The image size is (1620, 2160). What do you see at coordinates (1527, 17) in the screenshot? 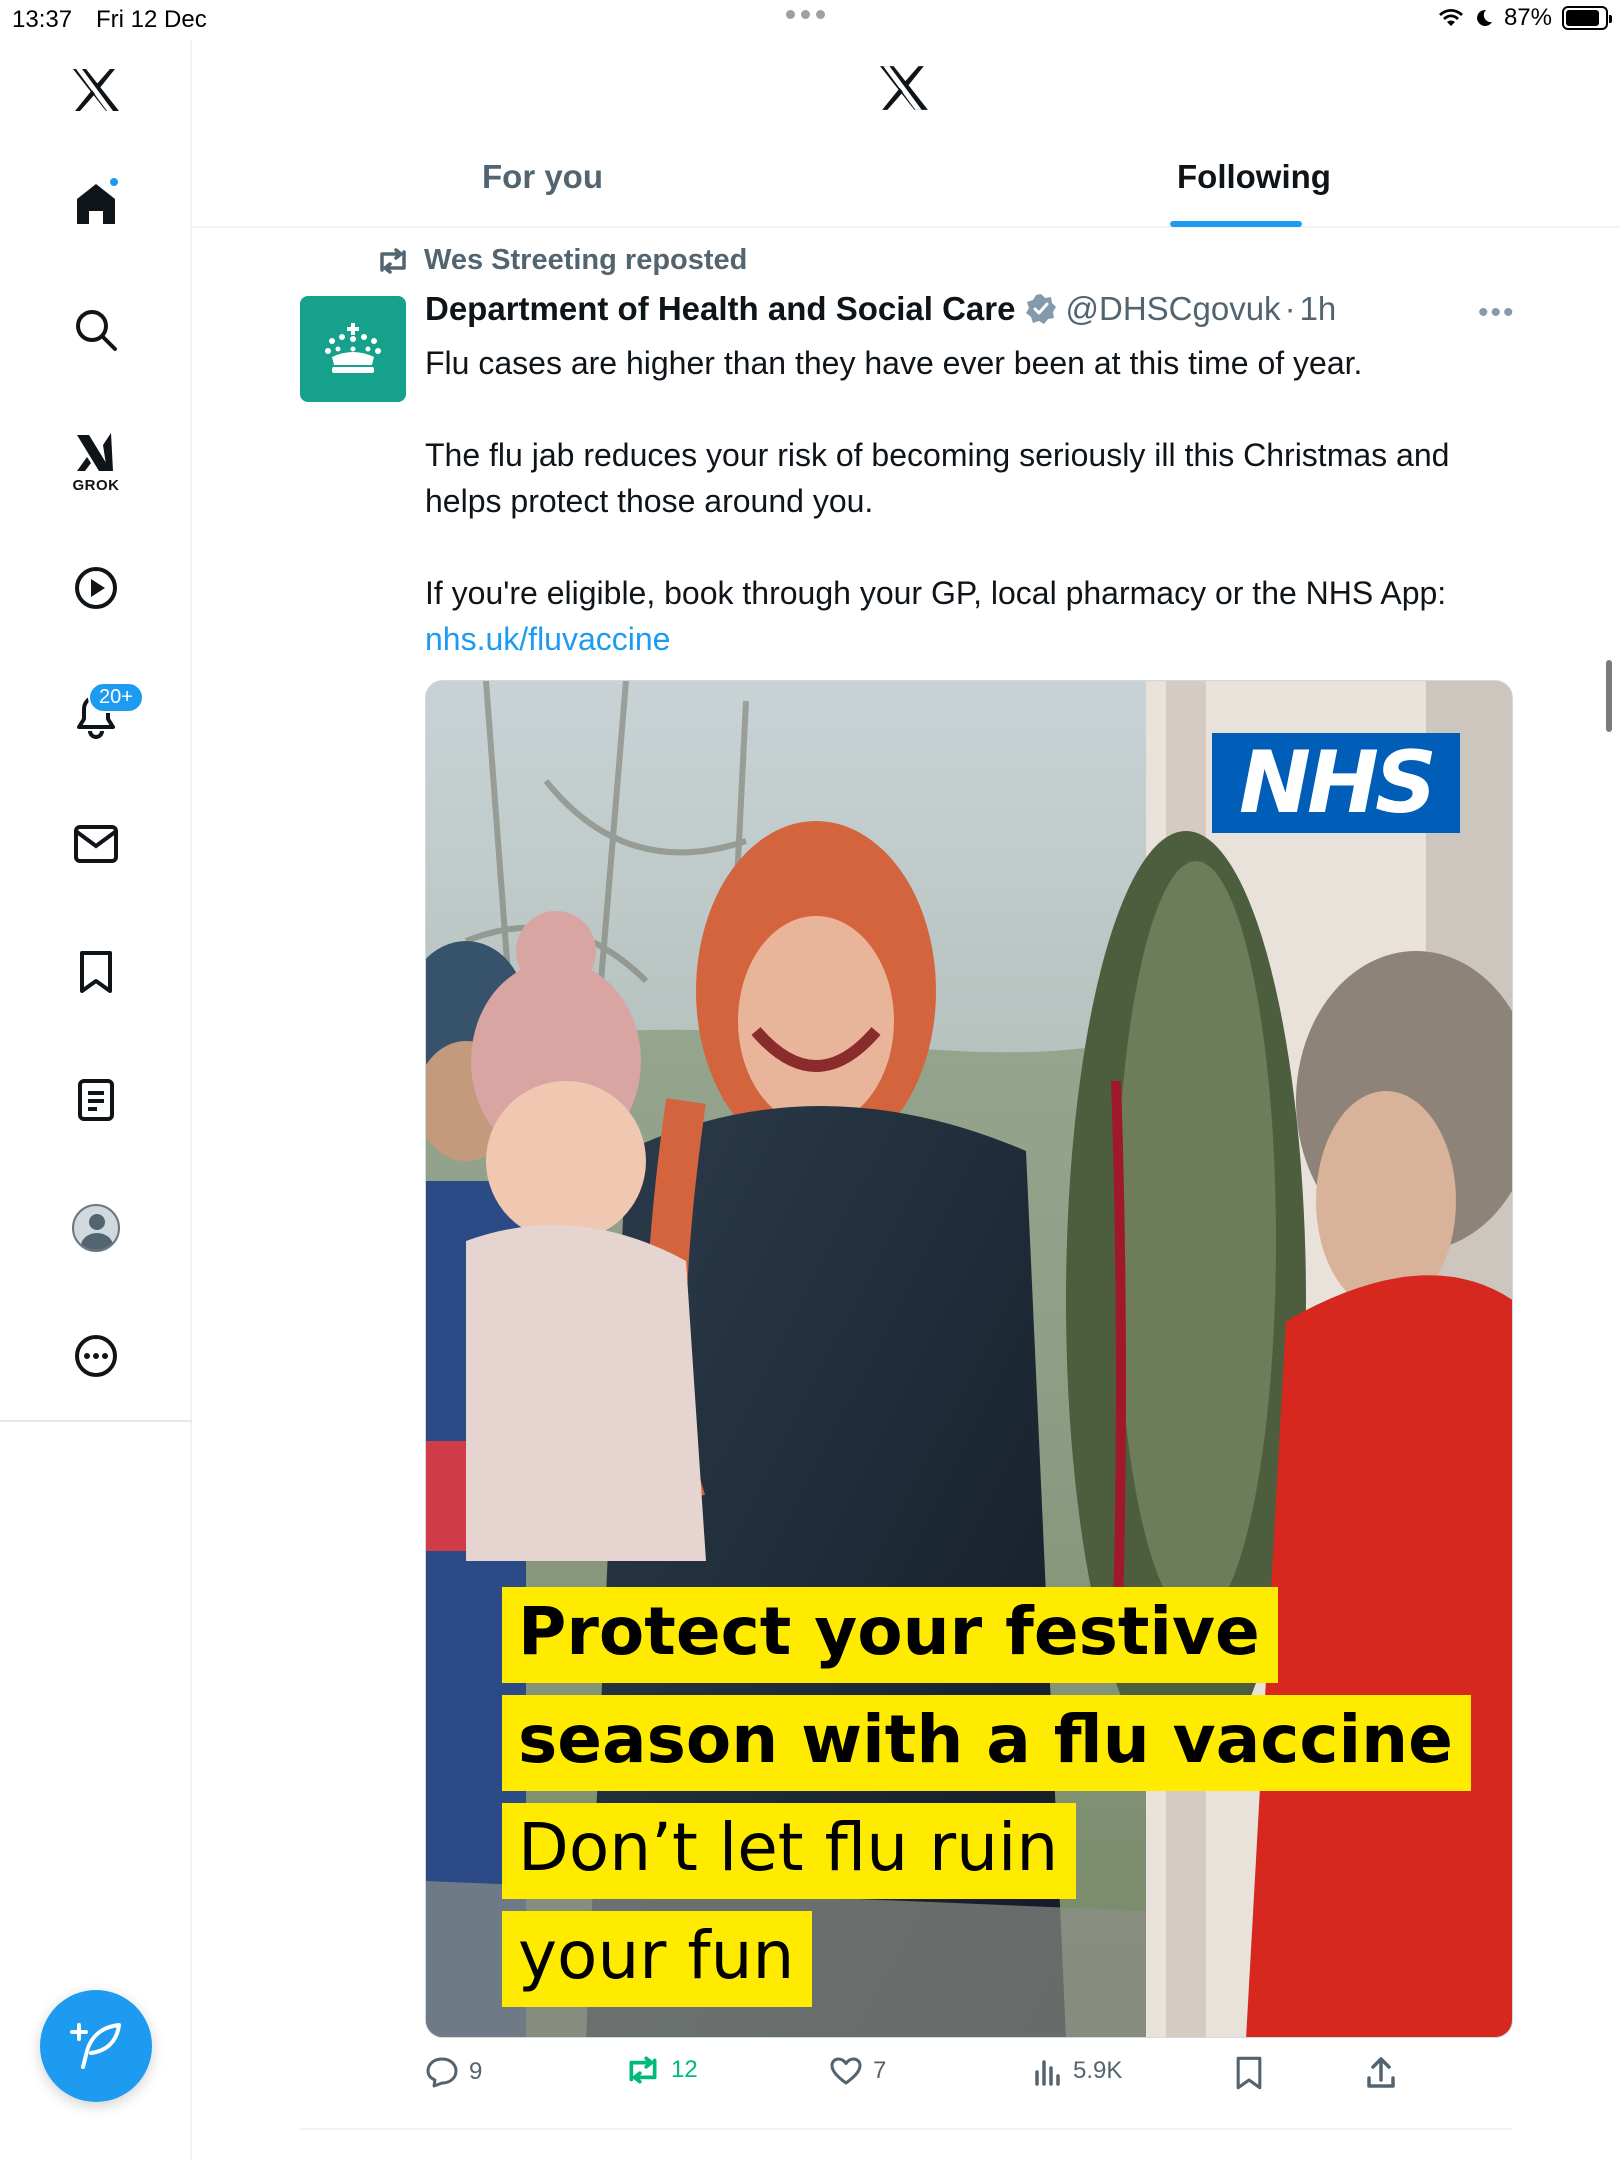
I see `battery-percent: 87%` at bounding box center [1527, 17].